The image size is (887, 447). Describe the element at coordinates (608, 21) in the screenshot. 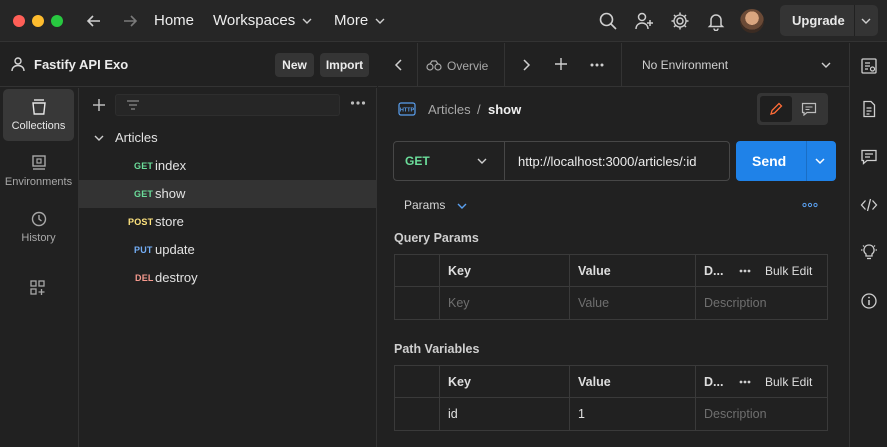

I see `search-icon` at that location.